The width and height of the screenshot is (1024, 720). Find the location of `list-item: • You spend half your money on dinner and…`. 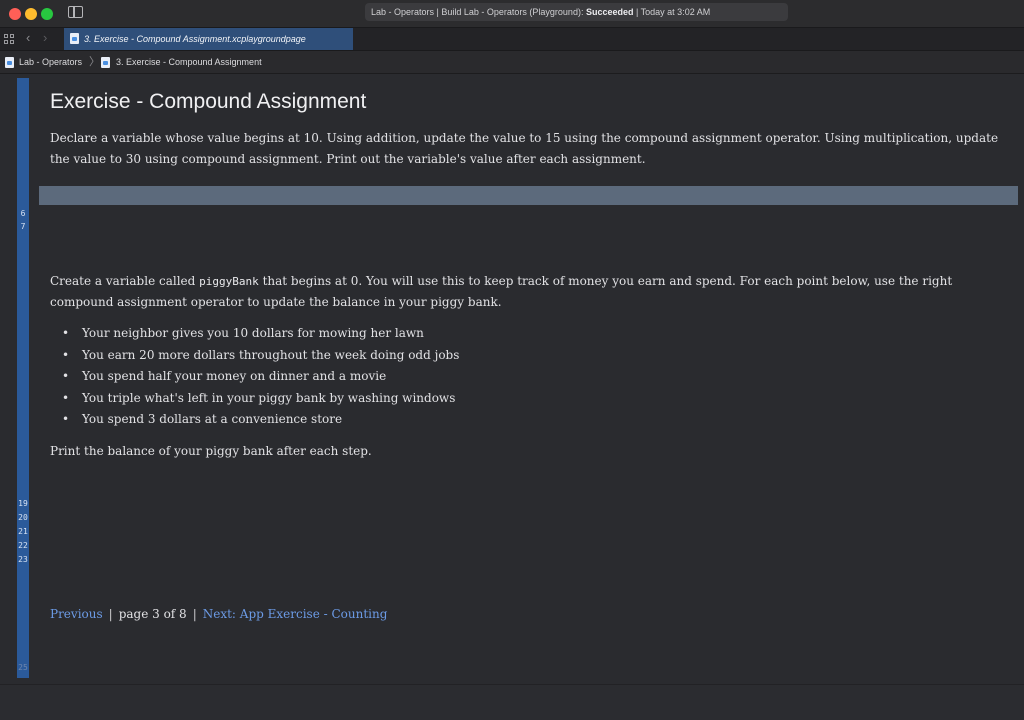

list-item: • You spend half your money on dinner and… is located at coordinates (260, 377).